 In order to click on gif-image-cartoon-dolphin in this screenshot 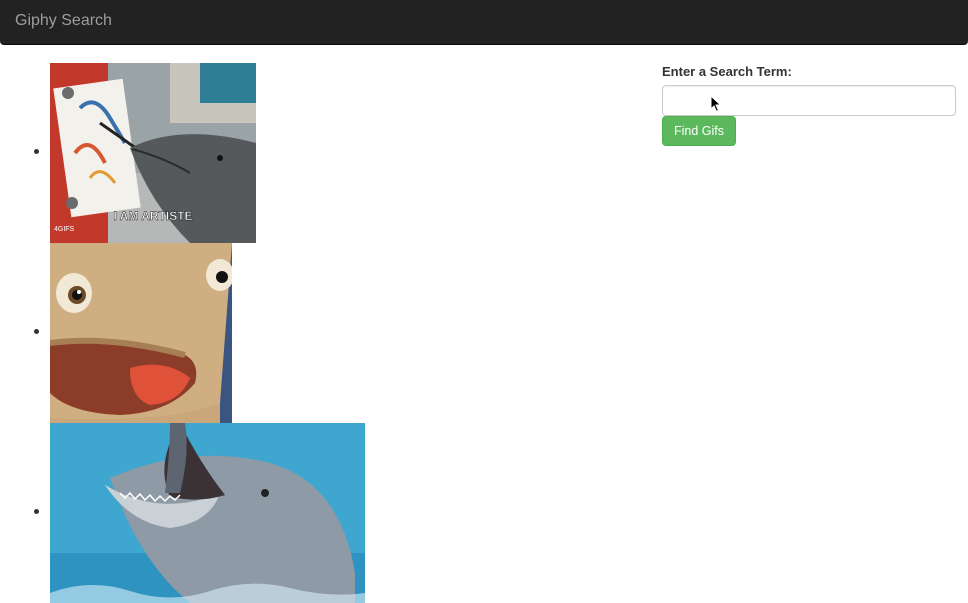, I will do `click(141, 333)`.